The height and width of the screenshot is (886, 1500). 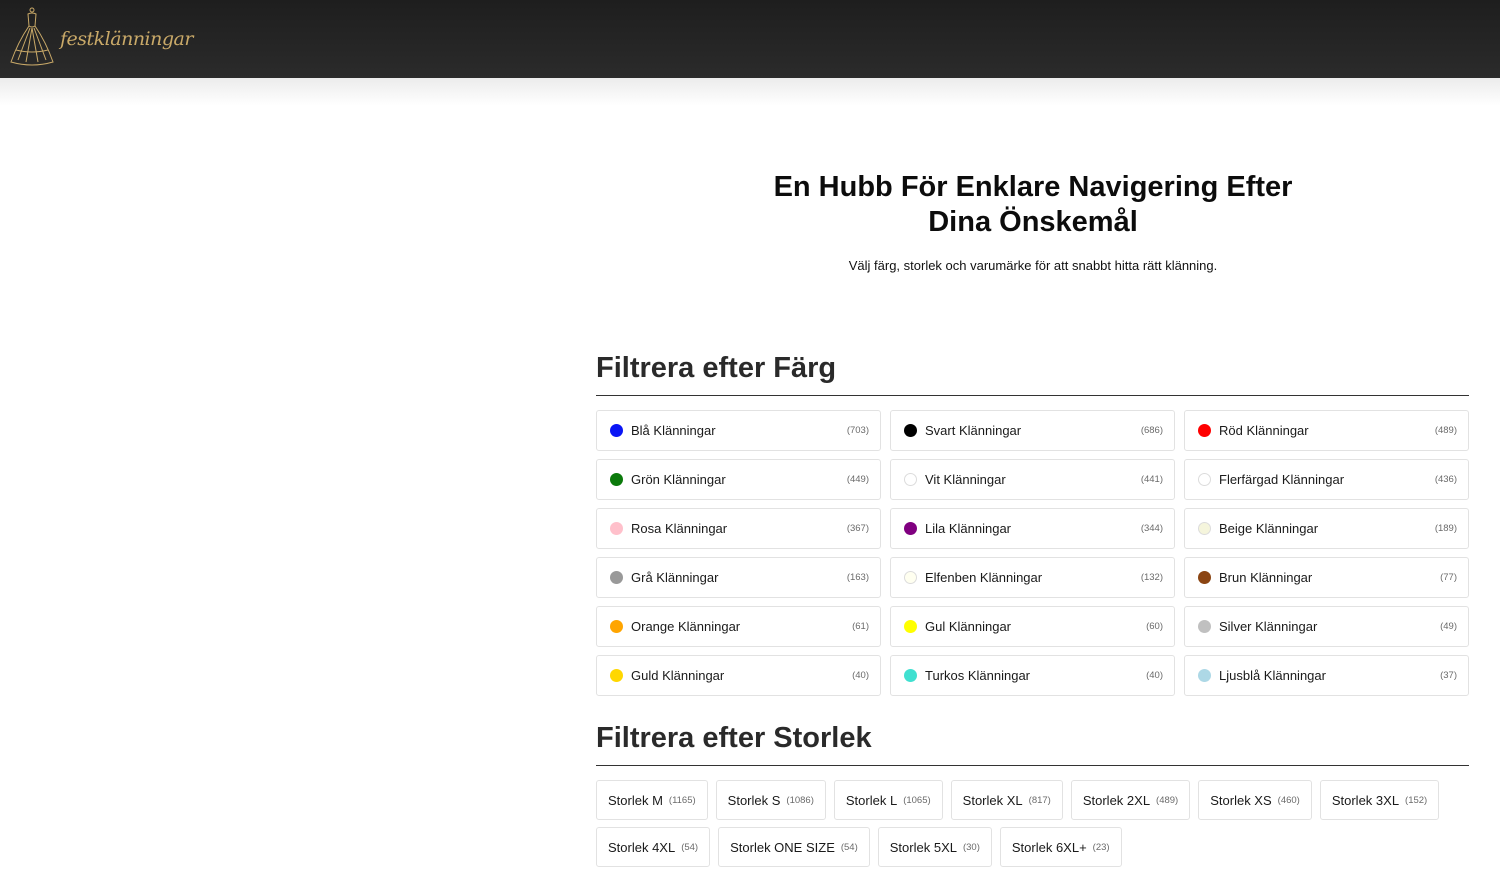 What do you see at coordinates (968, 528) in the screenshot?
I see `color-filter-label: Lila Klänningar` at bounding box center [968, 528].